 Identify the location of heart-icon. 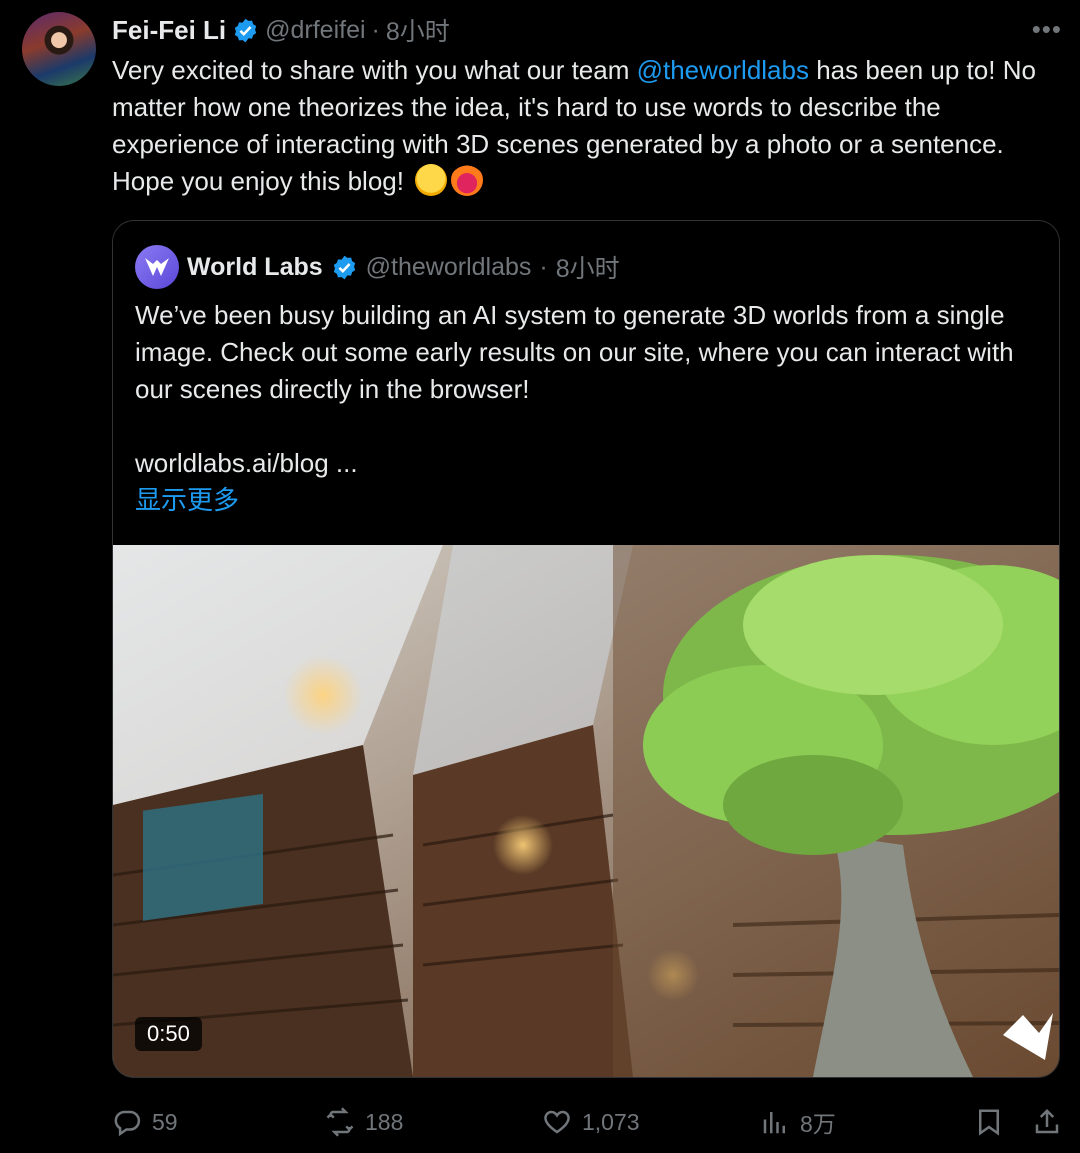
(557, 1122).